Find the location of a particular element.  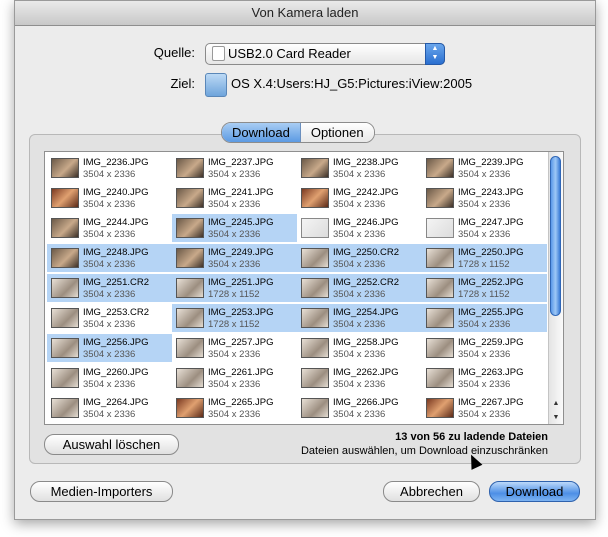

file-item: IMG_2241.JPG 3504 x 2336 is located at coordinates (234, 198).